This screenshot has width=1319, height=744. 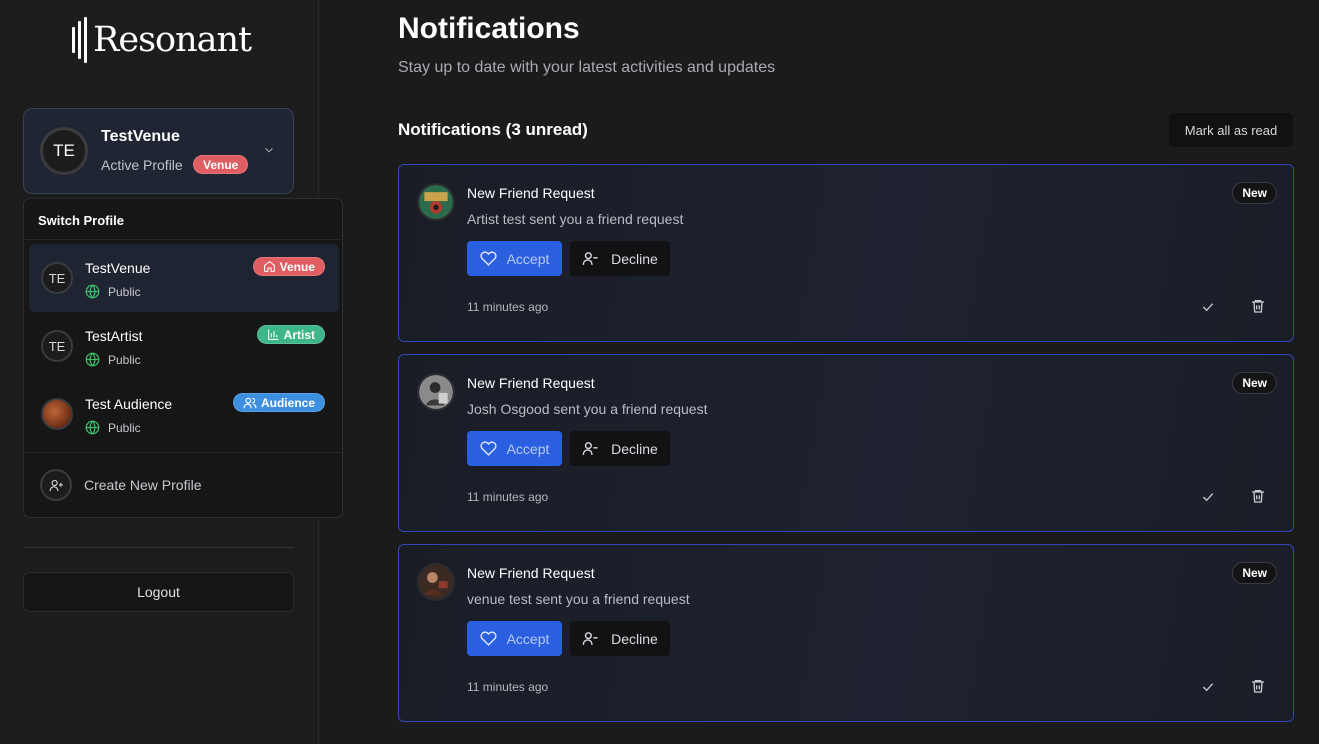 What do you see at coordinates (140, 136) in the screenshot?
I see `active-profile-name: TestVenue` at bounding box center [140, 136].